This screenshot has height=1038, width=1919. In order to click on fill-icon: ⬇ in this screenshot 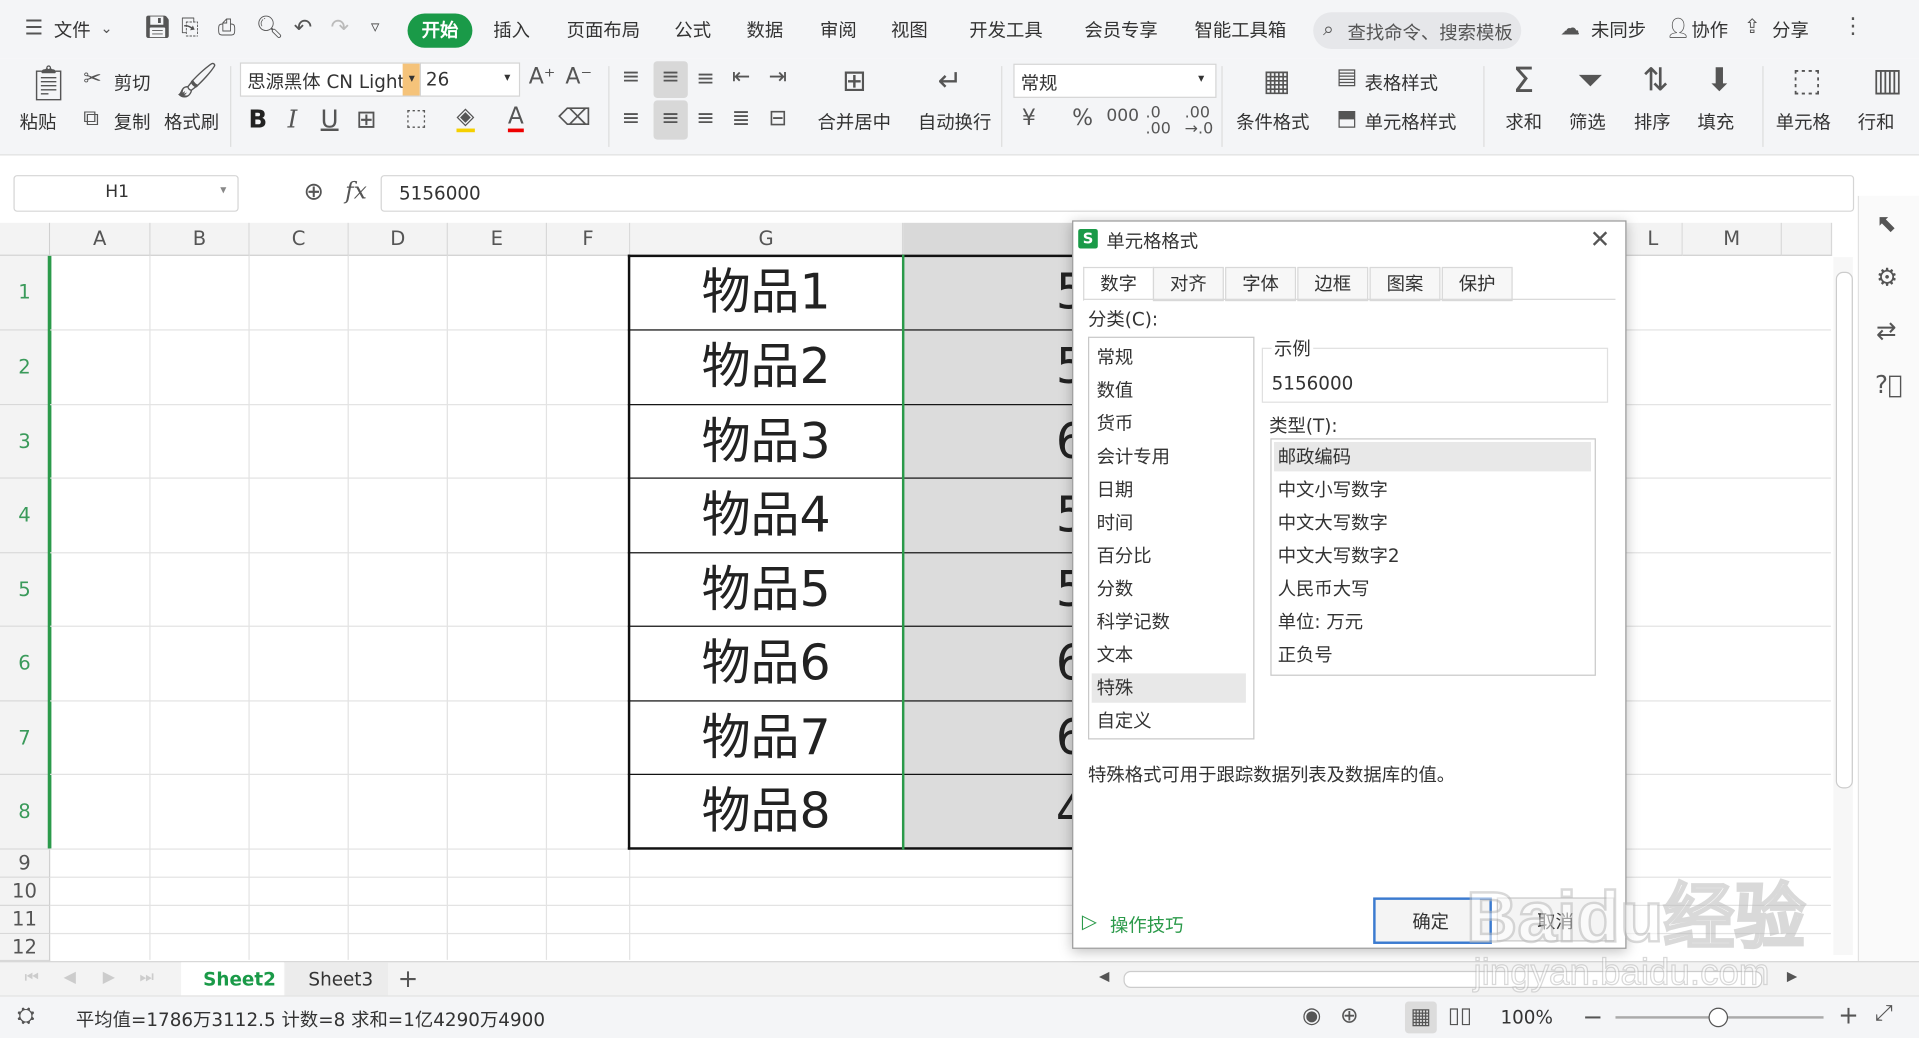, I will do `click(1719, 81)`.